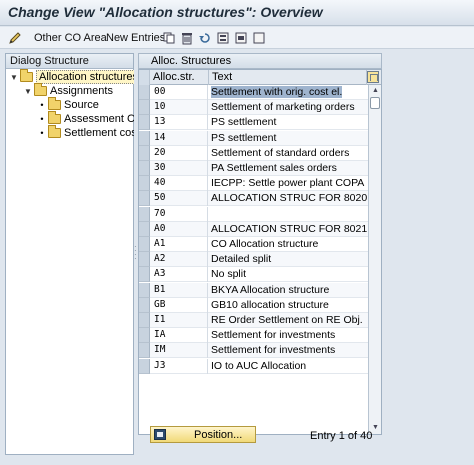  Describe the element at coordinates (180, 260) in the screenshot. I see `alloc-str-cell: A2` at that location.